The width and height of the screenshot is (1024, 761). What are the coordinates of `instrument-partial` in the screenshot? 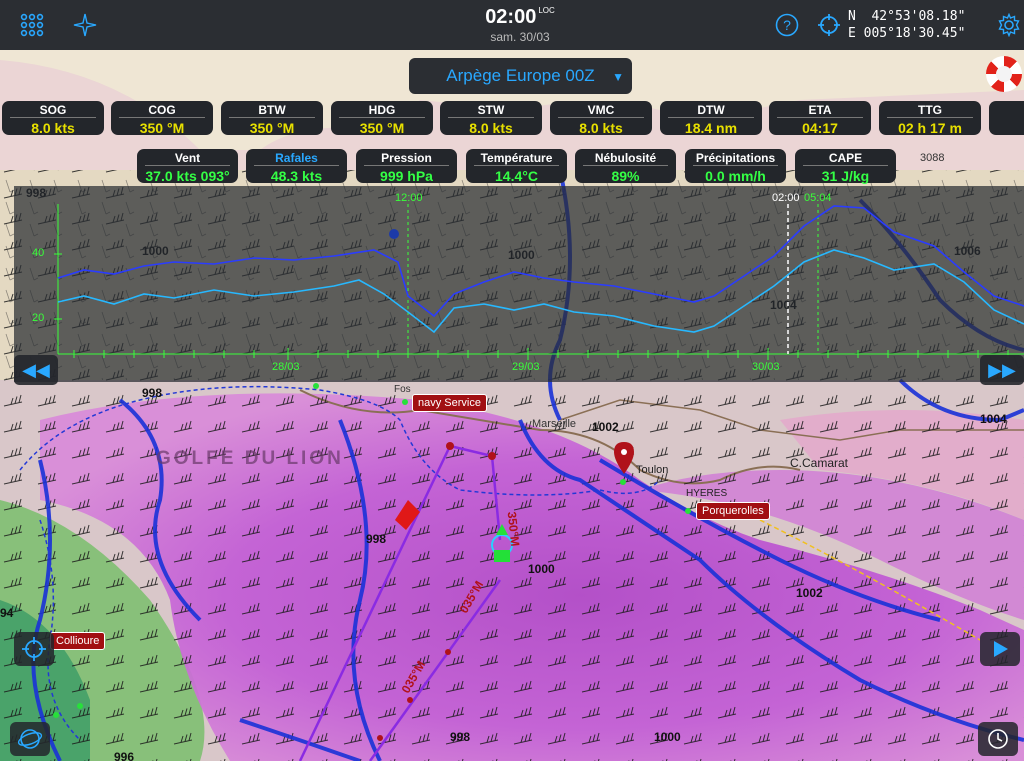 It's located at (1006, 118).